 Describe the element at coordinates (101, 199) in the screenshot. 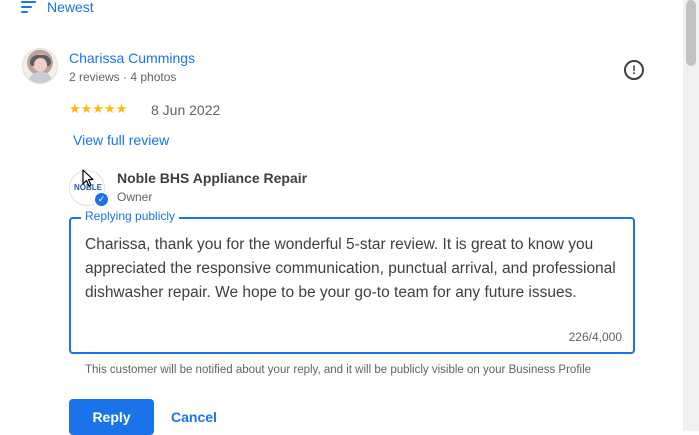

I see `verified-check-icon: ✓` at that location.